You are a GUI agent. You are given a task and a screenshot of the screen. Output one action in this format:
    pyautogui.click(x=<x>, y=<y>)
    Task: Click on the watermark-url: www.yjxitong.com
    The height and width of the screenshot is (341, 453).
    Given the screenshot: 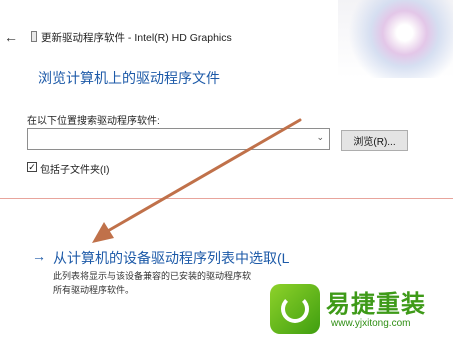 What is the action you would take?
    pyautogui.click(x=371, y=323)
    